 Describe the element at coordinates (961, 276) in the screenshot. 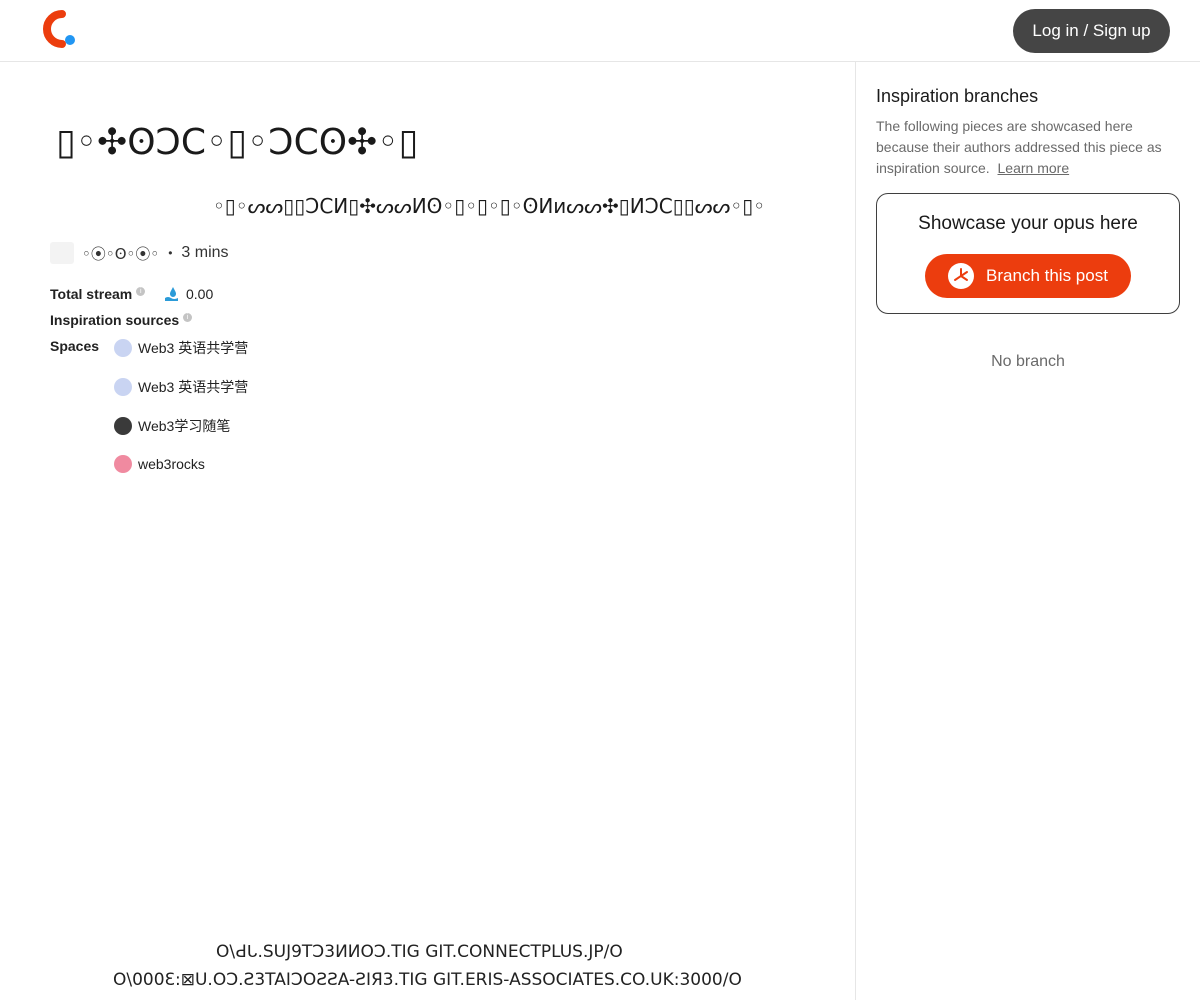

I see `branch-icon` at that location.